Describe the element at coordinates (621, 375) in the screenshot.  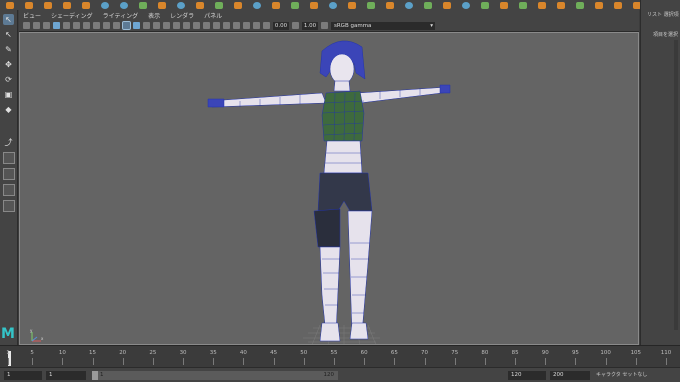
I see `character-set-label: キャラクタ セットなし` at that location.